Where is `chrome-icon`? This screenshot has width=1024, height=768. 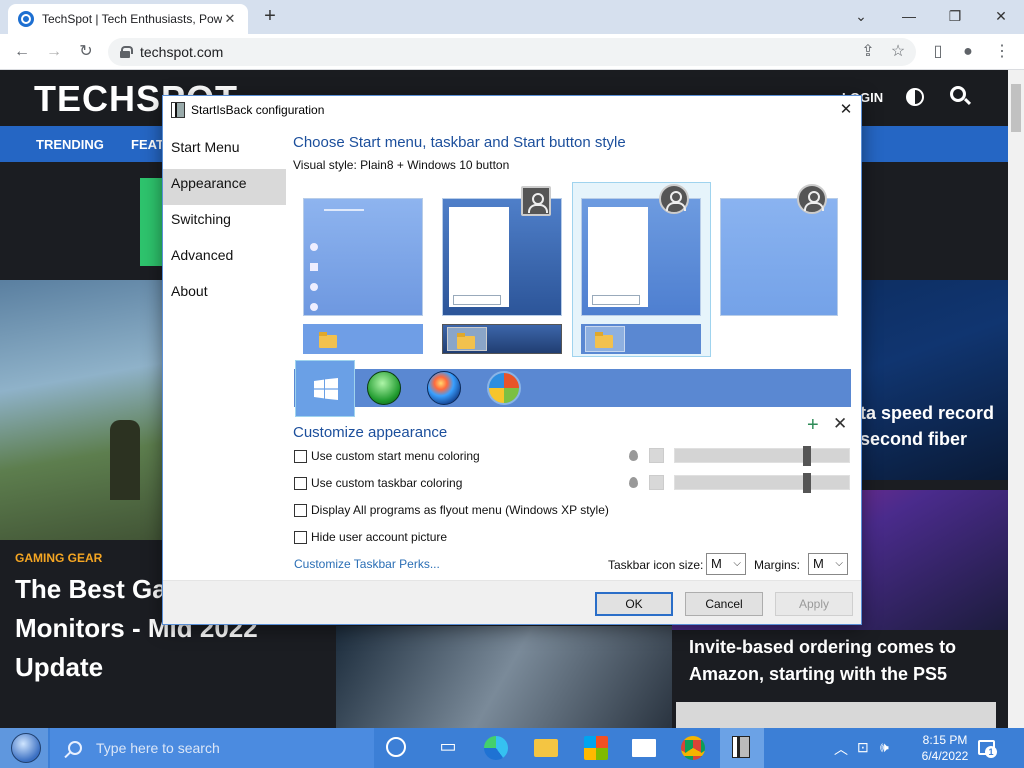 chrome-icon is located at coordinates (693, 748).